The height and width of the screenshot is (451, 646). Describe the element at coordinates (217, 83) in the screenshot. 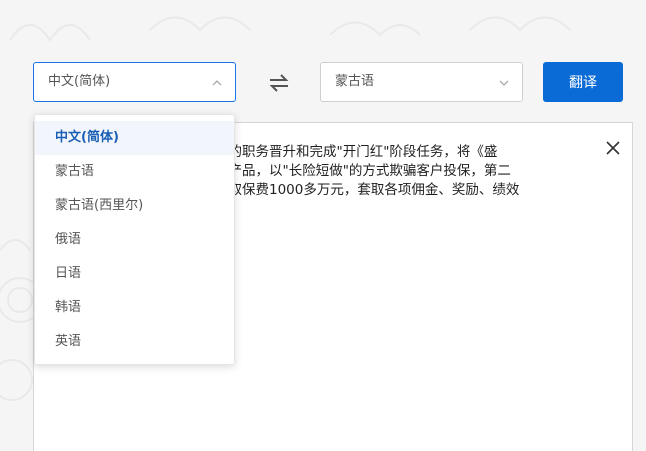

I see `chevron-up-icon` at that location.